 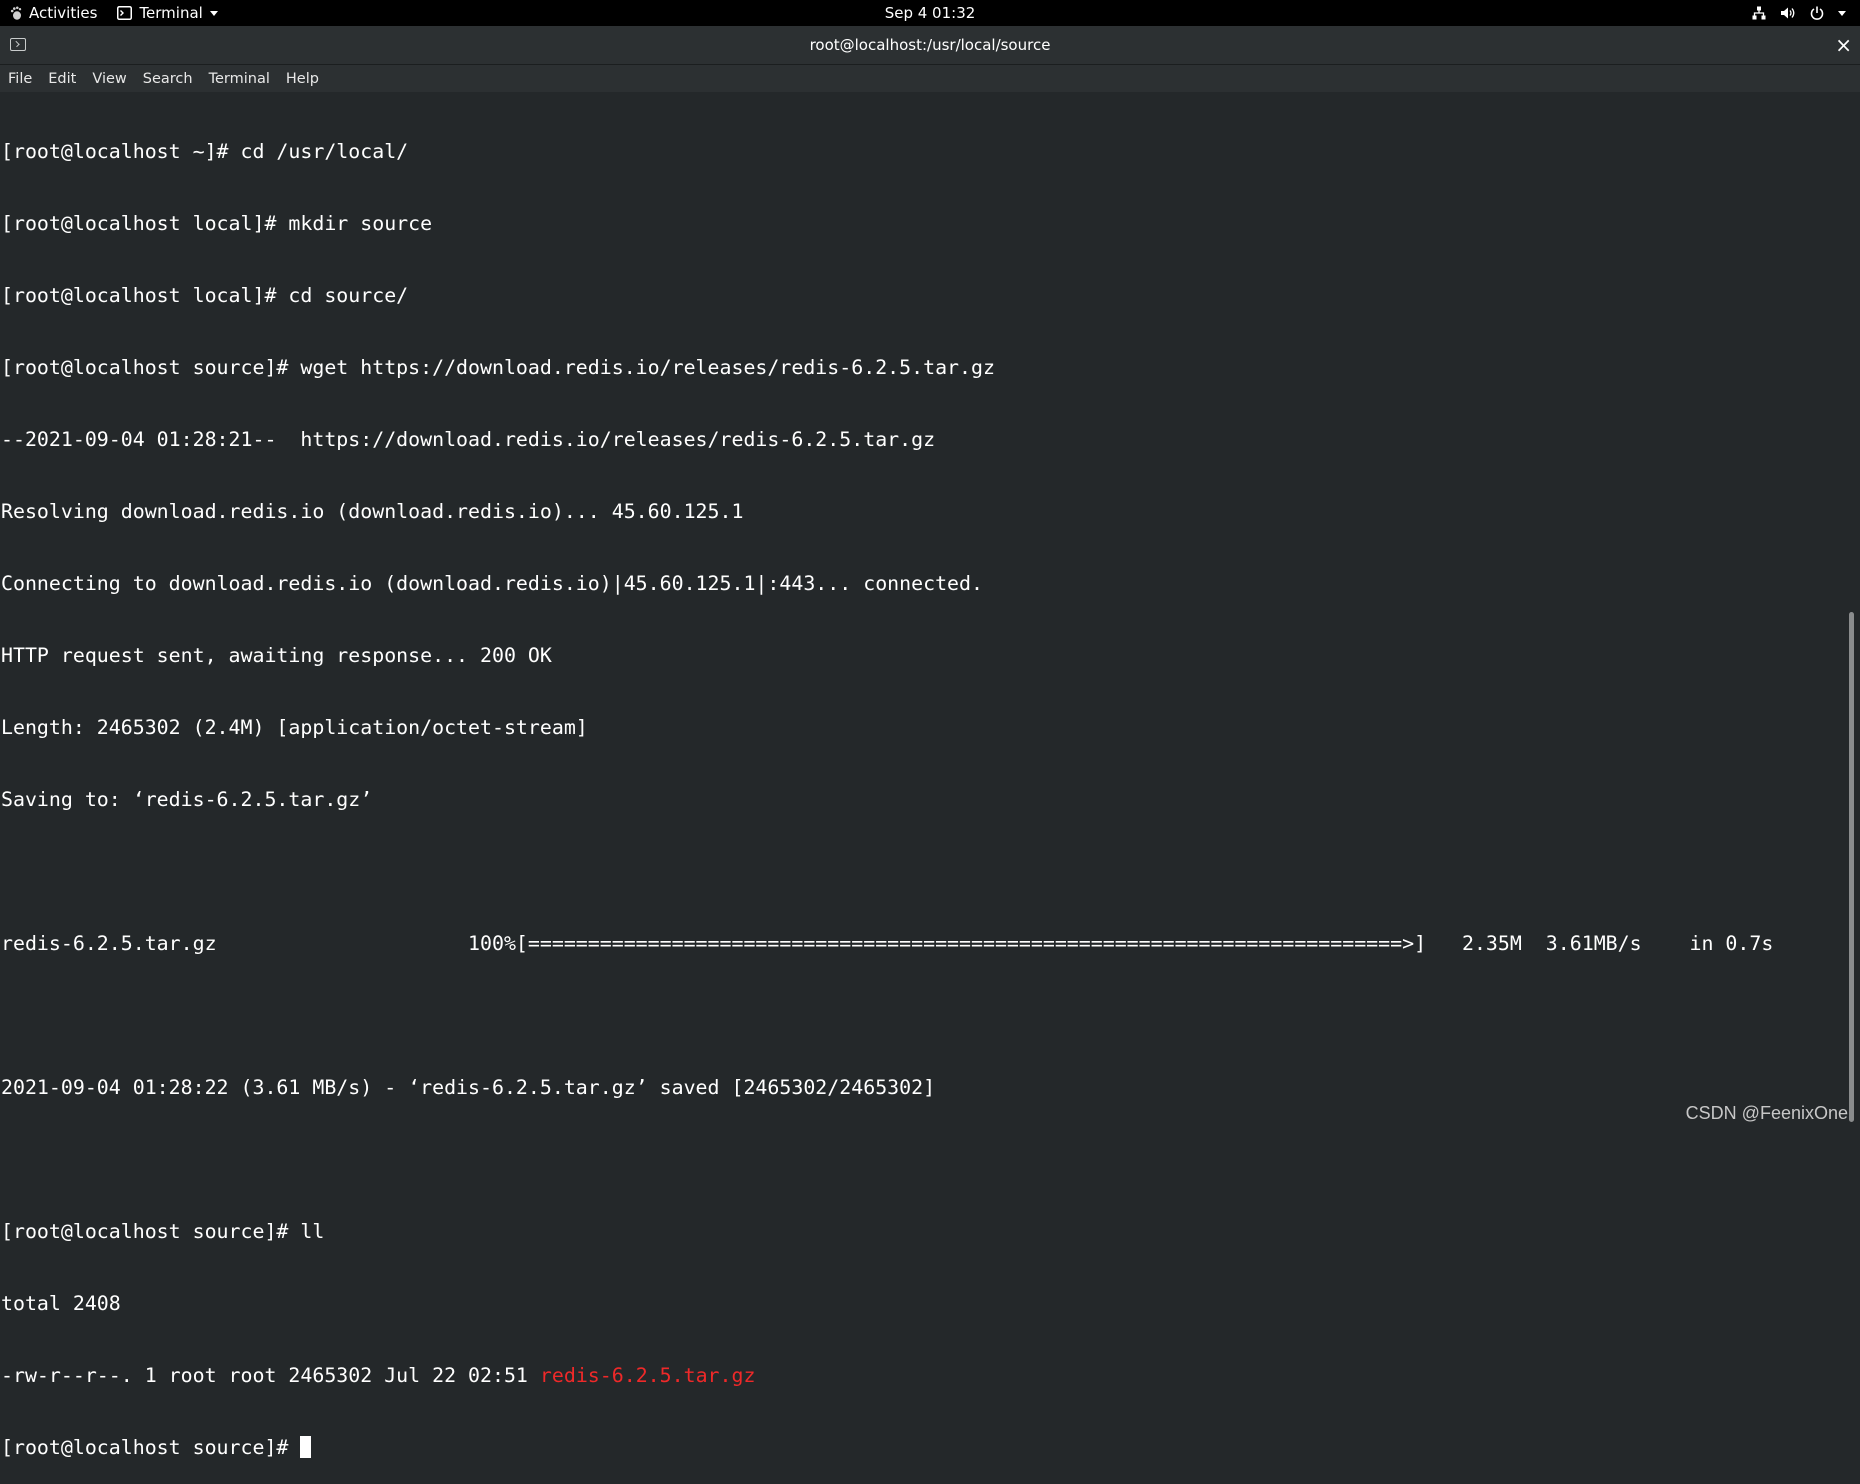 What do you see at coordinates (302, 79) in the screenshot?
I see `menu-help: Help` at bounding box center [302, 79].